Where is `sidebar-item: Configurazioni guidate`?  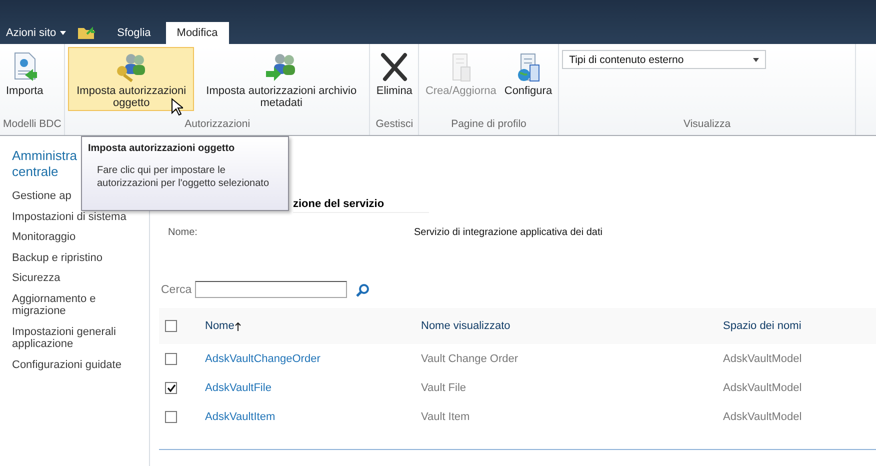 sidebar-item: Configurazioni guidate is located at coordinates (80, 364).